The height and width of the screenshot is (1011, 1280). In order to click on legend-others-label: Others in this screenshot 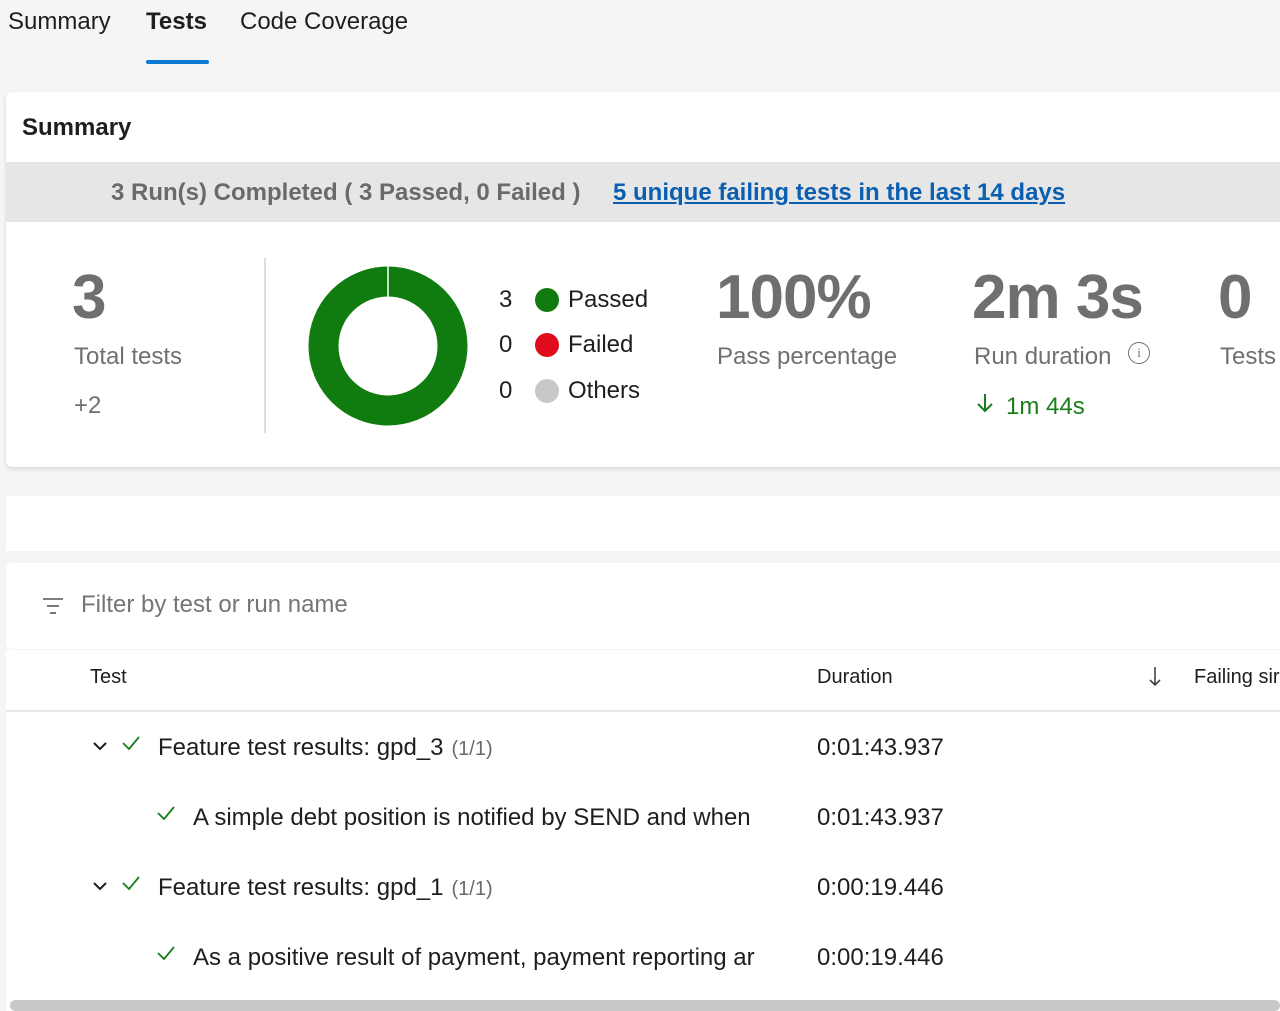, I will do `click(604, 390)`.